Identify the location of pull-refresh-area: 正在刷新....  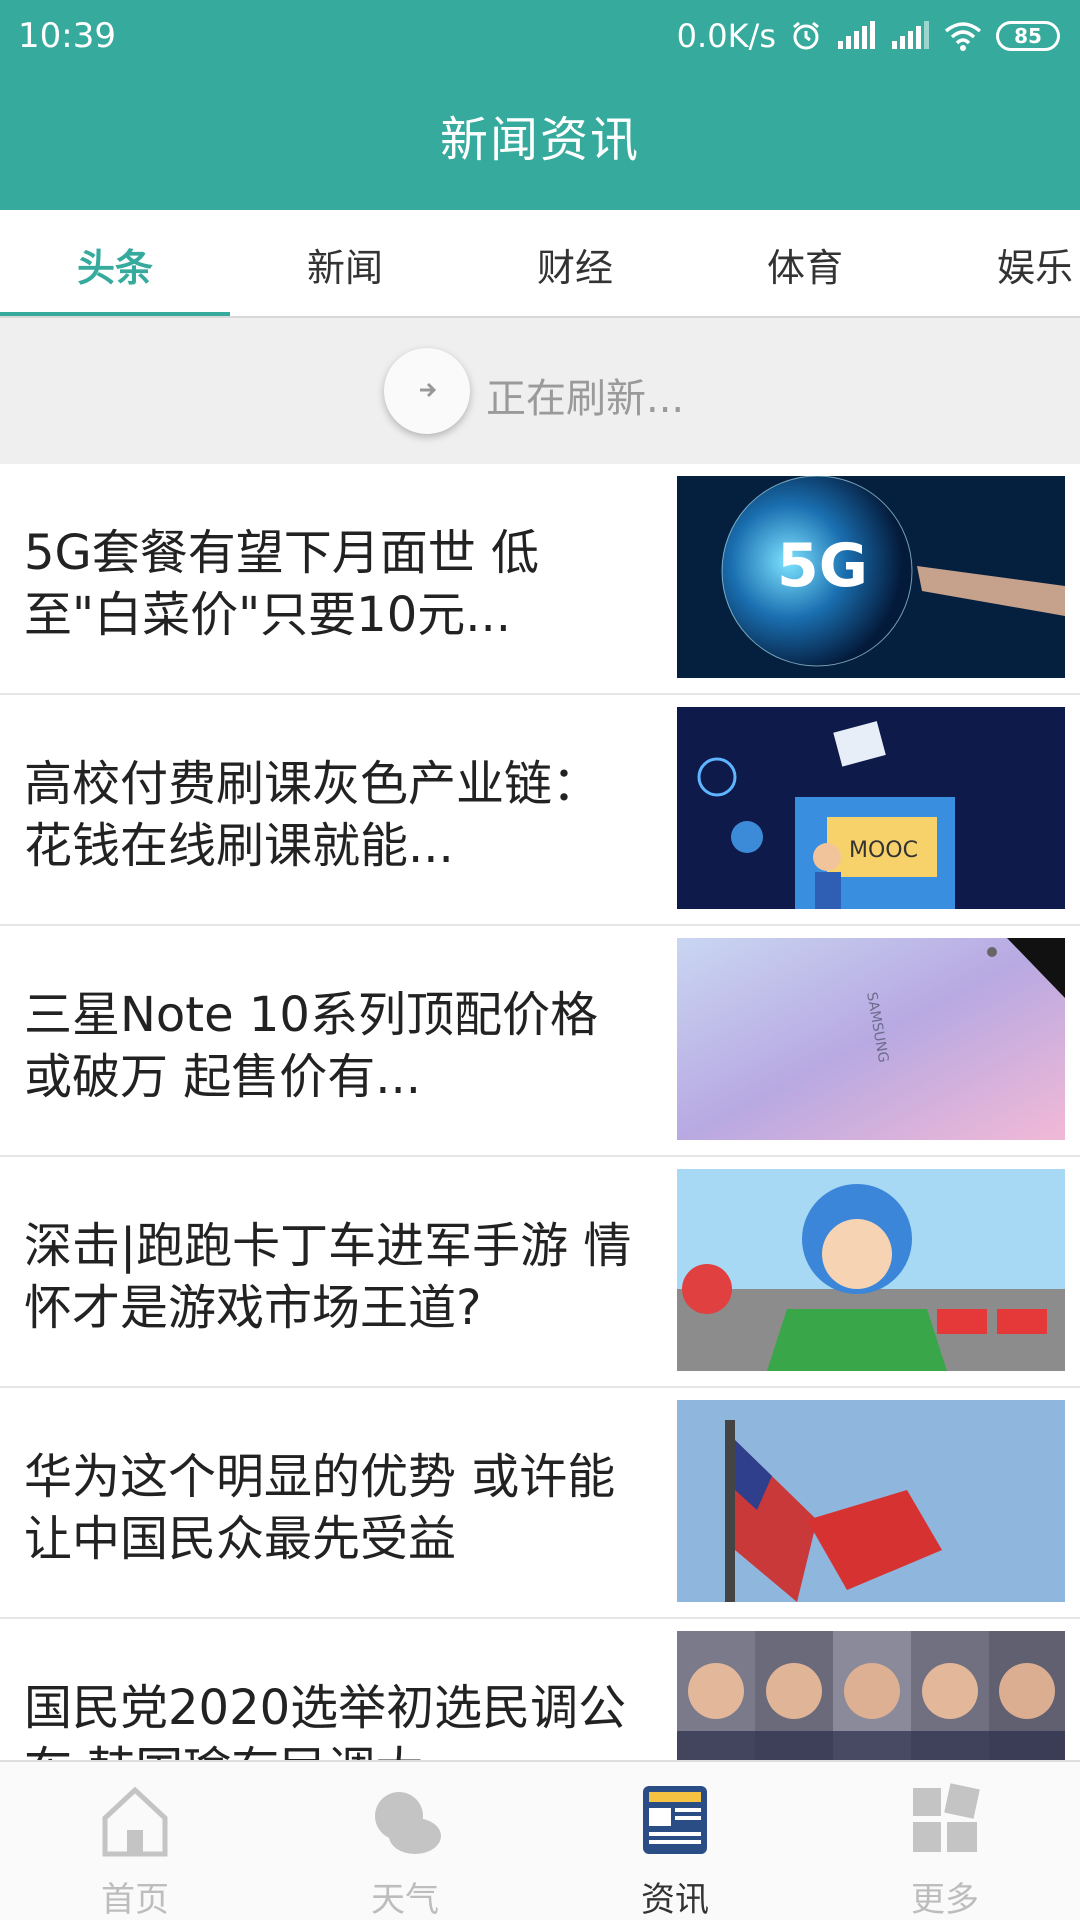
(540, 391).